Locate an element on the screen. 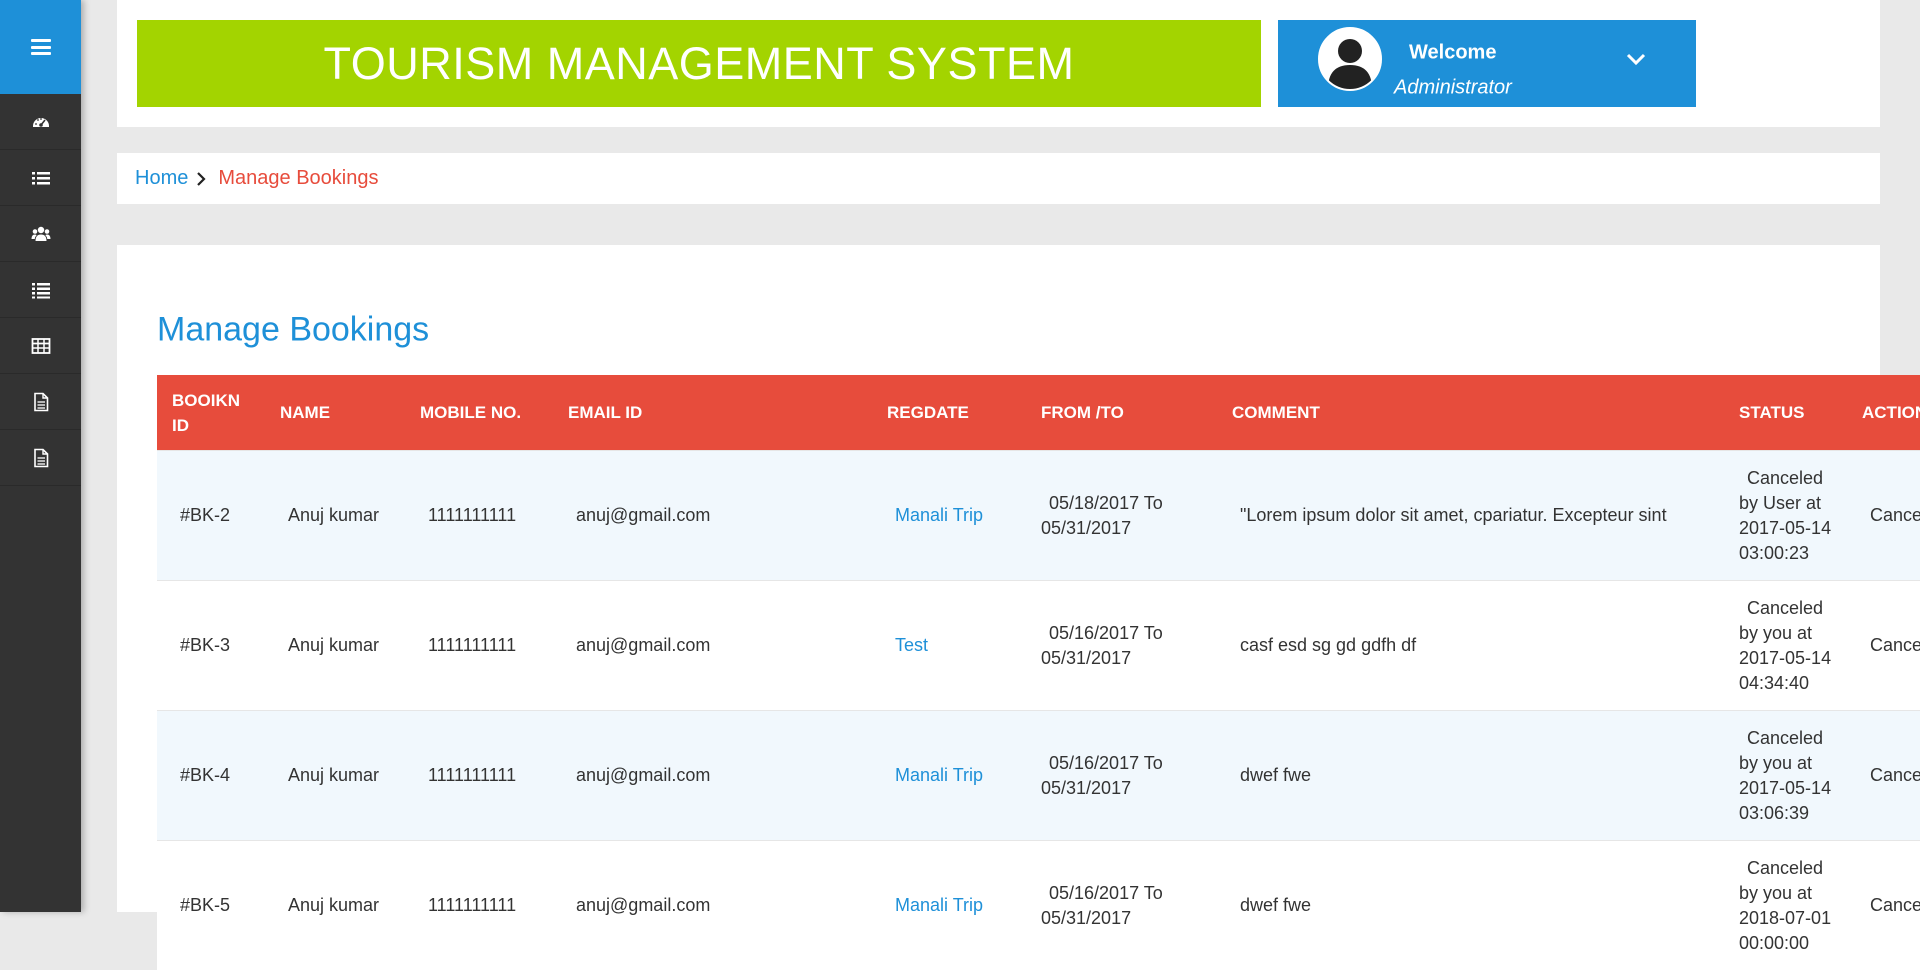 The height and width of the screenshot is (970, 1920). hamburger-icon is located at coordinates (41, 47).